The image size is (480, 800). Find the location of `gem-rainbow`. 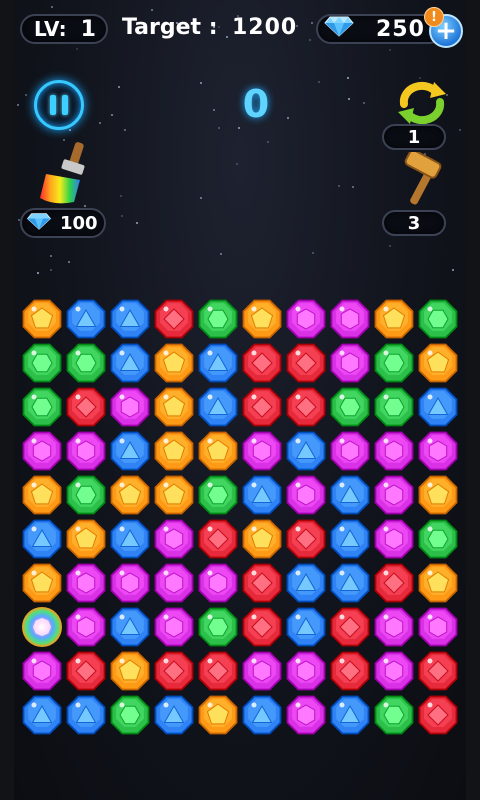

gem-rainbow is located at coordinates (42, 627).